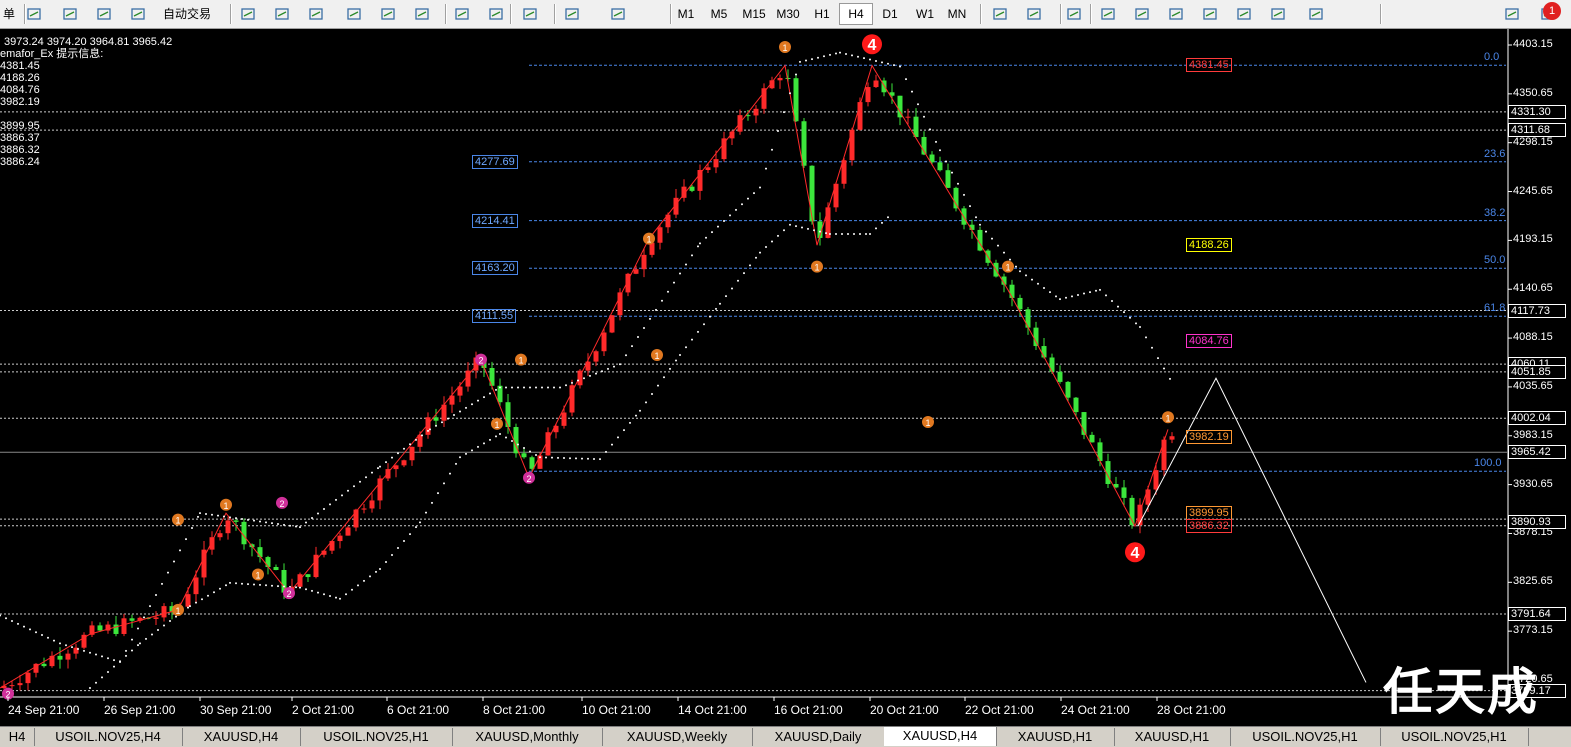 The height and width of the screenshot is (747, 1571). What do you see at coordinates (496, 14) in the screenshot?
I see `chart-shift-icon` at bounding box center [496, 14].